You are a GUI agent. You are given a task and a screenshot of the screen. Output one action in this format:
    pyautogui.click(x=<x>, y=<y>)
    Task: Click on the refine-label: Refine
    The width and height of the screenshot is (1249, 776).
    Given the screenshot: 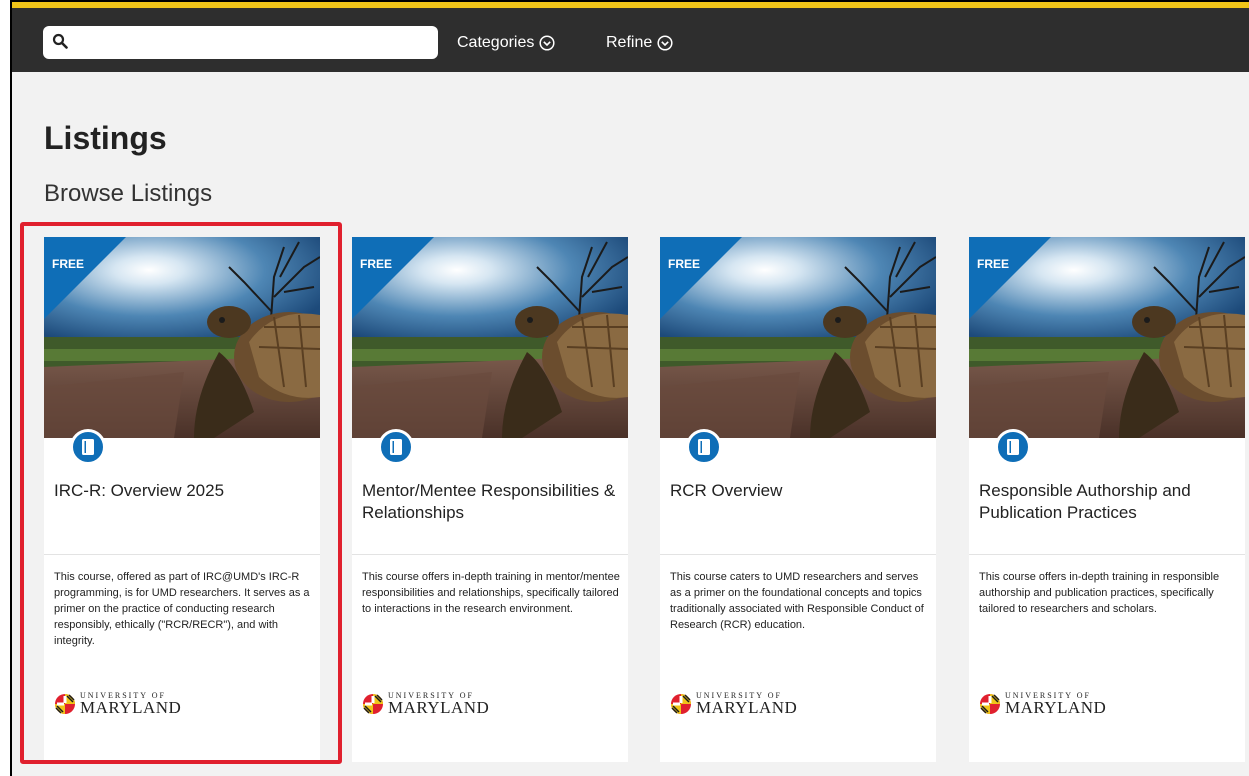 What is the action you would take?
    pyautogui.click(x=629, y=42)
    